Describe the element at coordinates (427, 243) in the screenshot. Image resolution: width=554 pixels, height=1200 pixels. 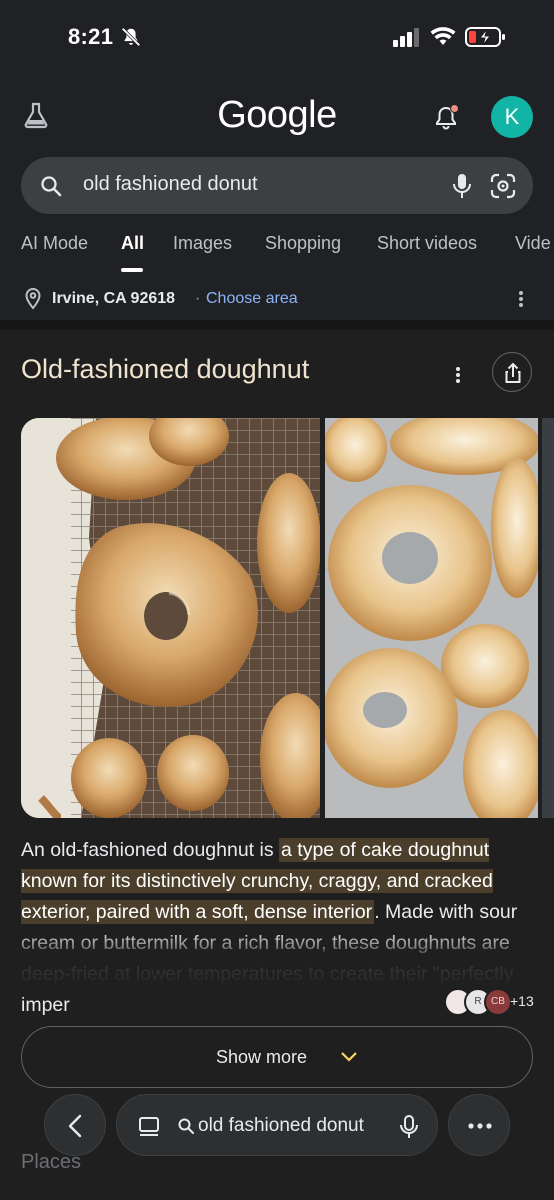
I see `tab-short-videos: Short videos` at that location.